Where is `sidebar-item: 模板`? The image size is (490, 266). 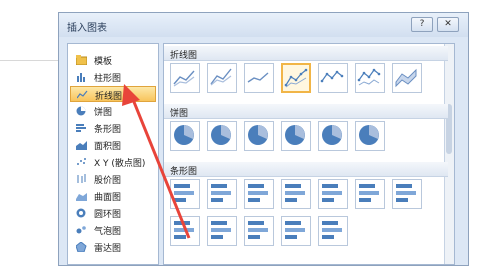
sidebar-item: 模板 is located at coordinates (113, 60).